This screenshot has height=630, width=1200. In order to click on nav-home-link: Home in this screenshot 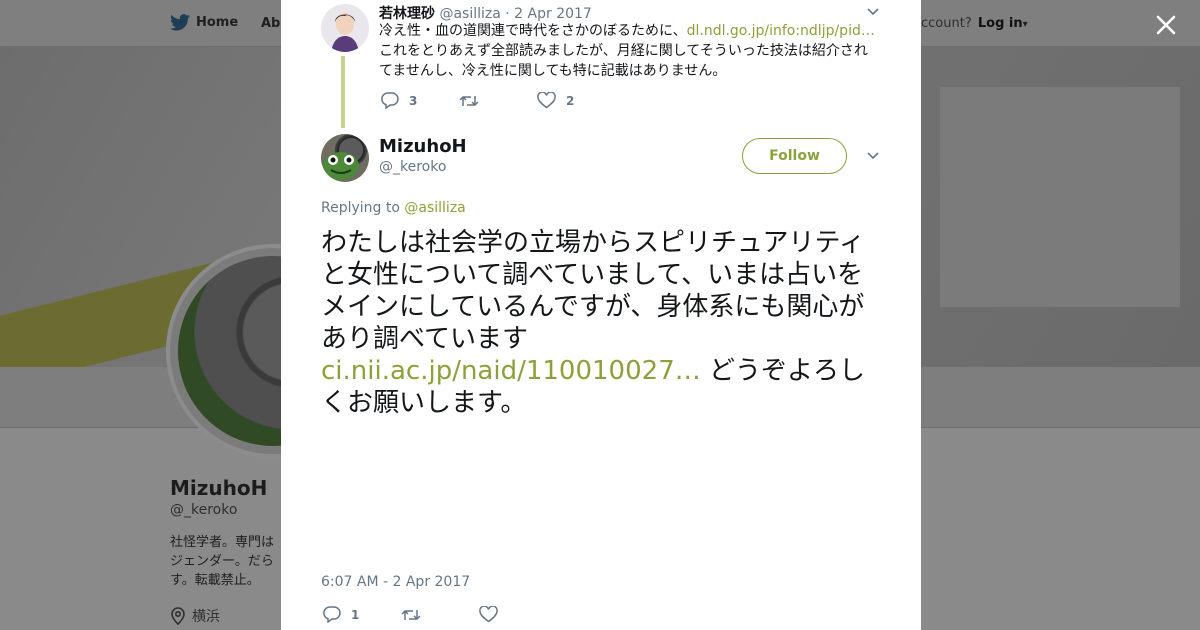, I will do `click(204, 22)`.